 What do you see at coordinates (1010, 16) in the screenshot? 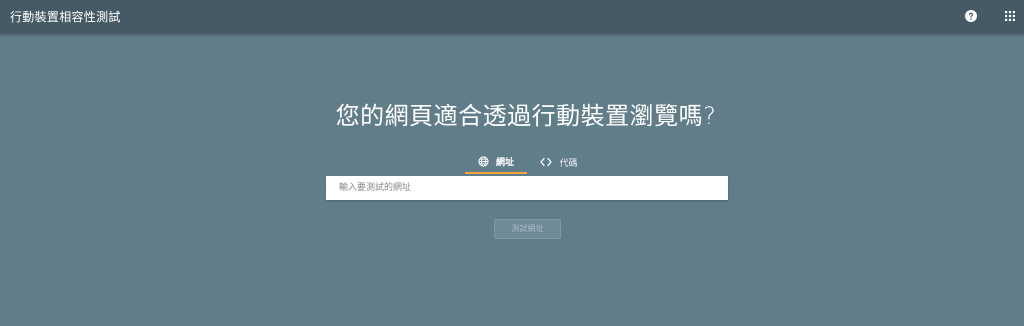
I see `apps-grid-icon` at bounding box center [1010, 16].